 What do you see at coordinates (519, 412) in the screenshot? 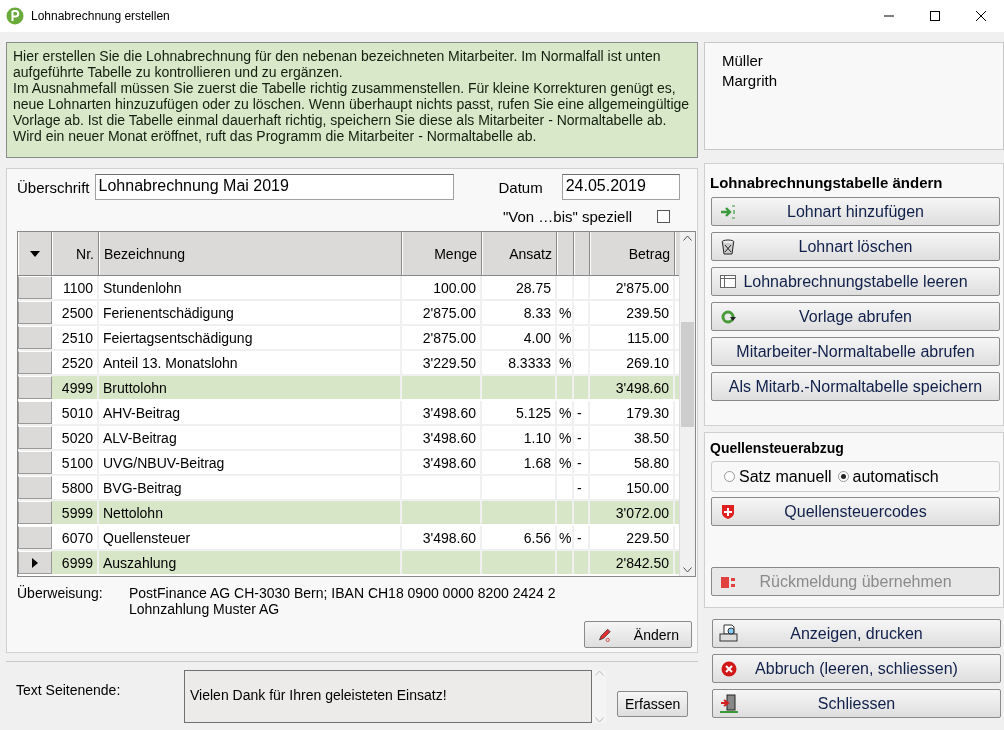
I see `table-cell: 5.125` at bounding box center [519, 412].